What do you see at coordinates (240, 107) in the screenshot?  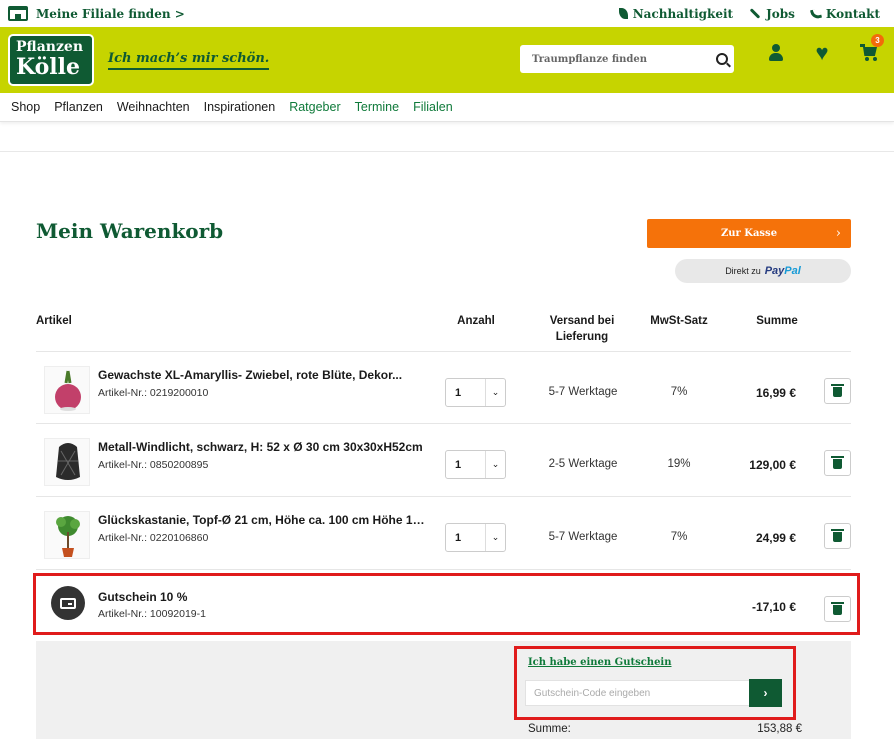 I see `nav-item-inspirationen: Inspirationen` at bounding box center [240, 107].